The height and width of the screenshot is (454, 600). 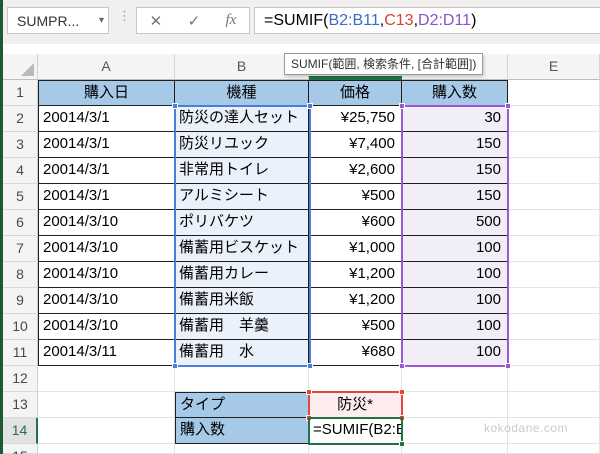 I want to click on row-header-13: 13, so click(x=20, y=405).